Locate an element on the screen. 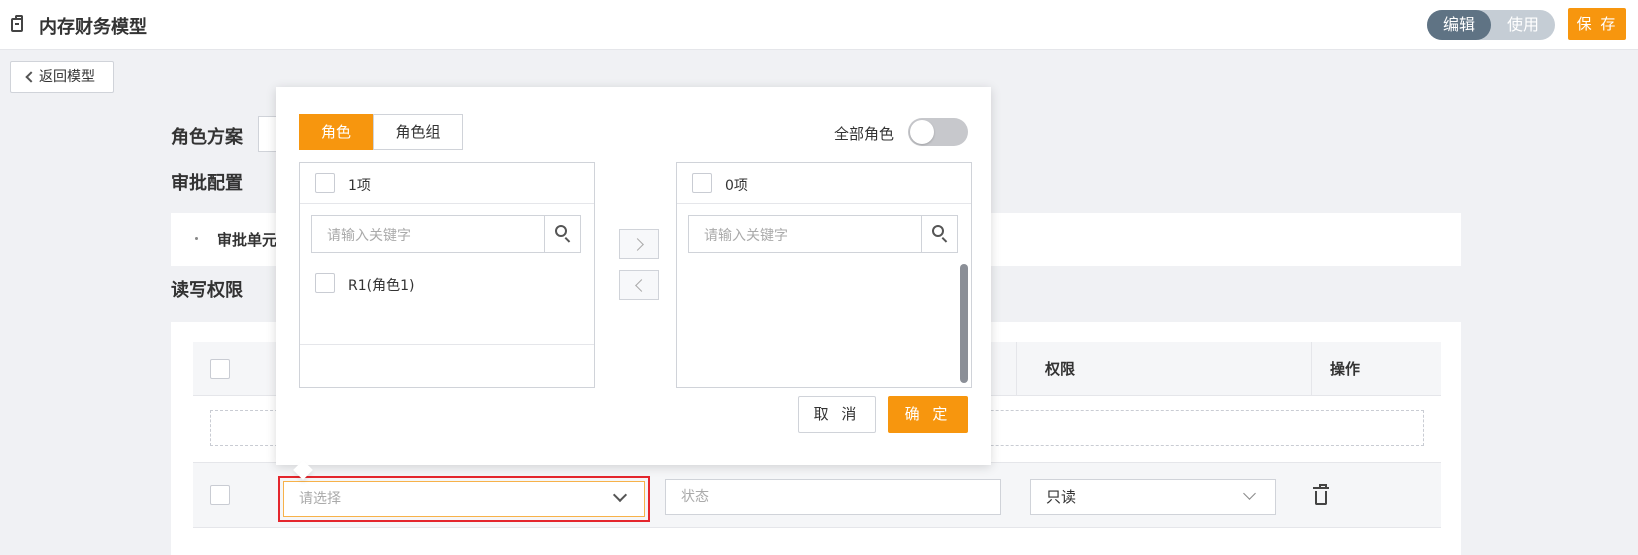 Image resolution: width=1638 pixels, height=555 pixels. table-row: 请选择 状态 只读 is located at coordinates (817, 495).